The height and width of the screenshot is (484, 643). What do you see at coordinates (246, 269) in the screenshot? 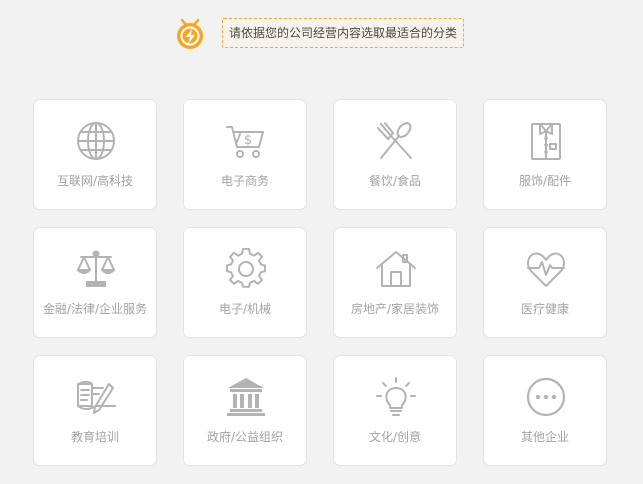
I see `gear-icon` at bounding box center [246, 269].